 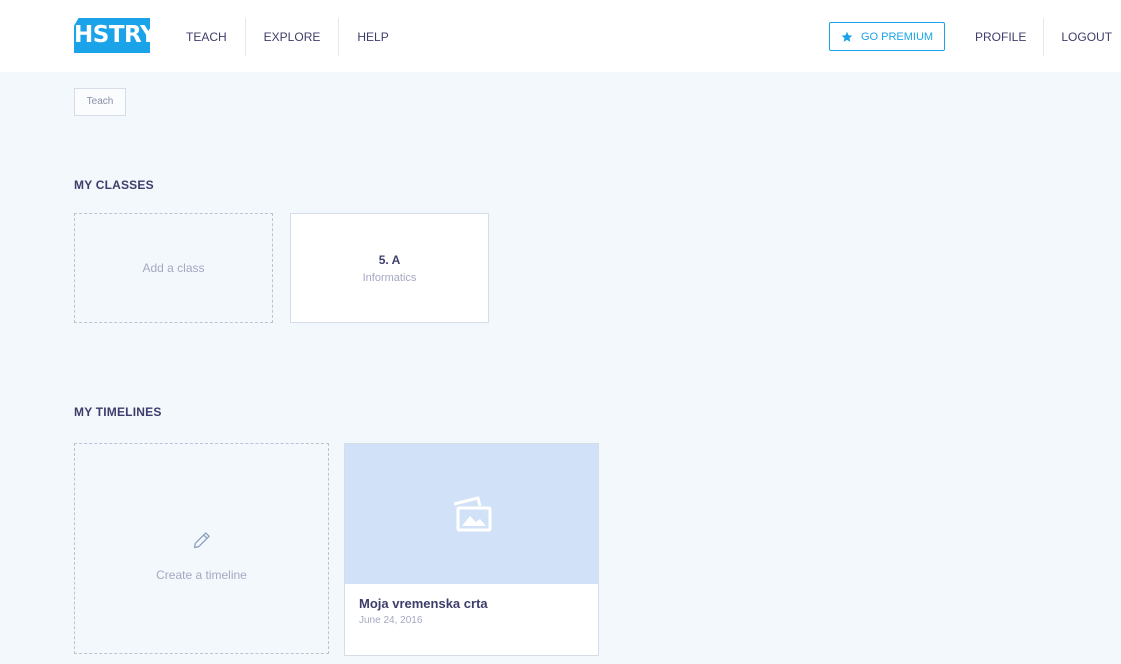 What do you see at coordinates (897, 36) in the screenshot?
I see `go-premium-label: GO PREMIUM` at bounding box center [897, 36].